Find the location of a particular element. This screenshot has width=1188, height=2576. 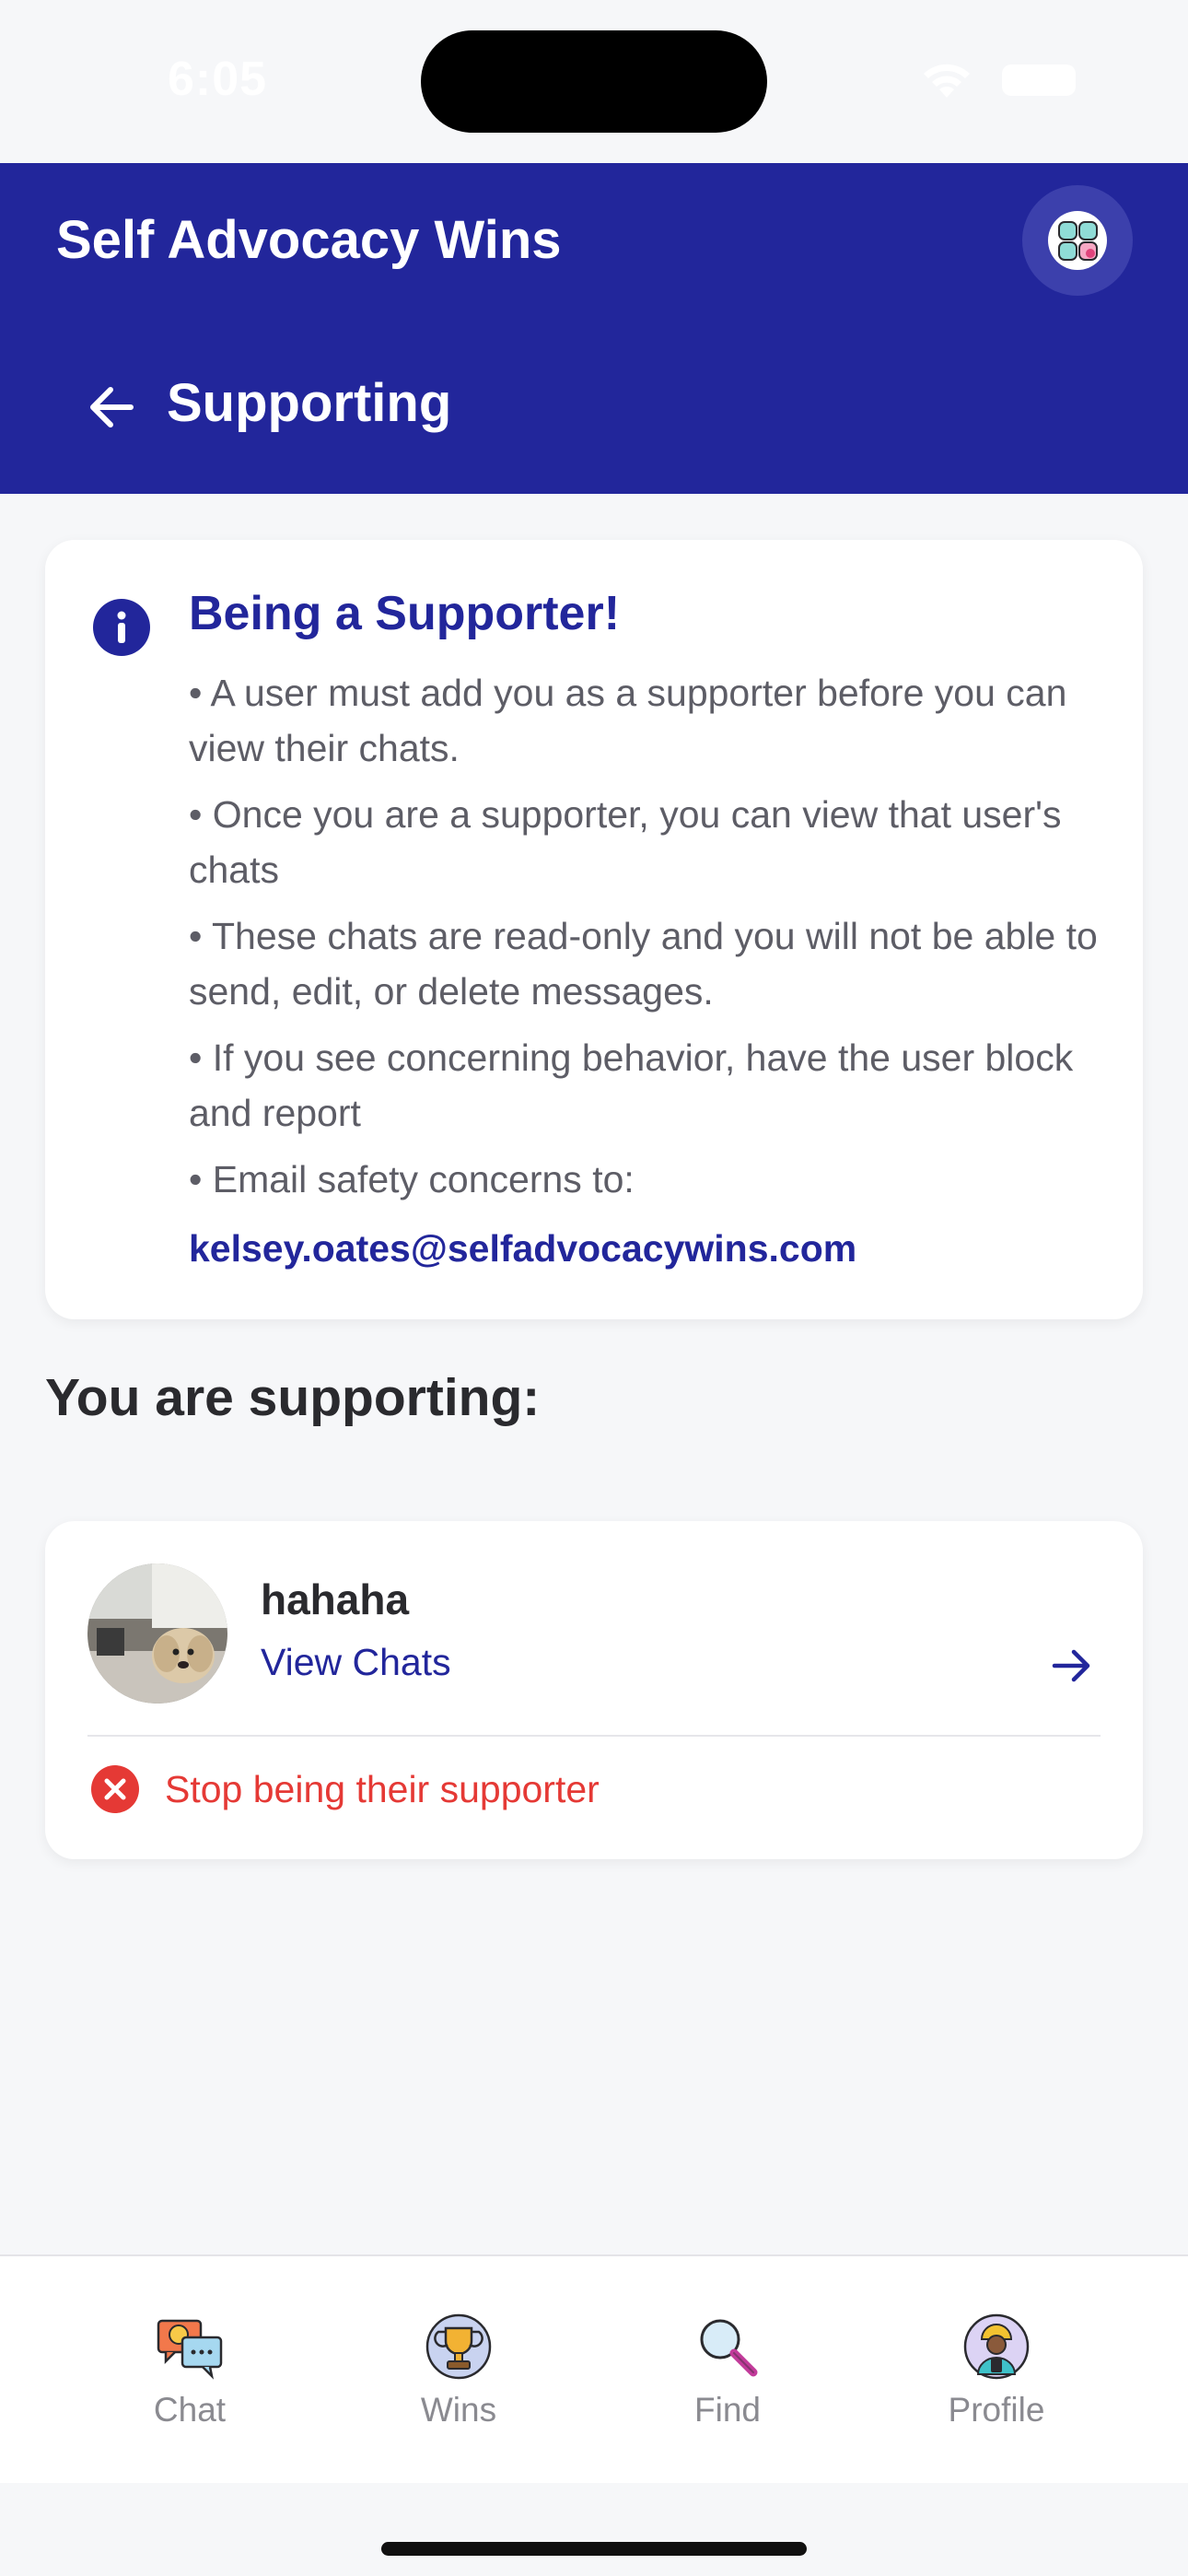

tab-label: Chat is located at coordinates (190, 2410).